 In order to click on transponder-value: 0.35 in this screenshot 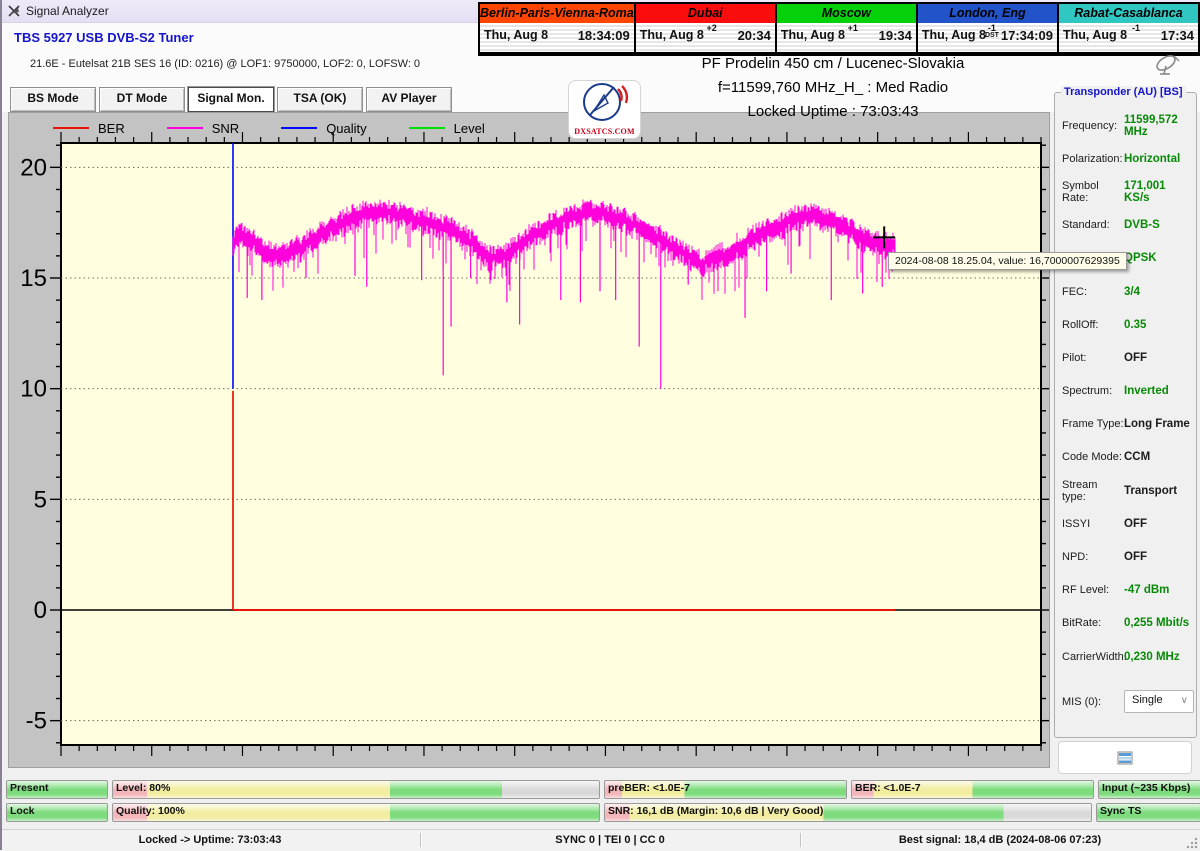, I will do `click(1135, 324)`.